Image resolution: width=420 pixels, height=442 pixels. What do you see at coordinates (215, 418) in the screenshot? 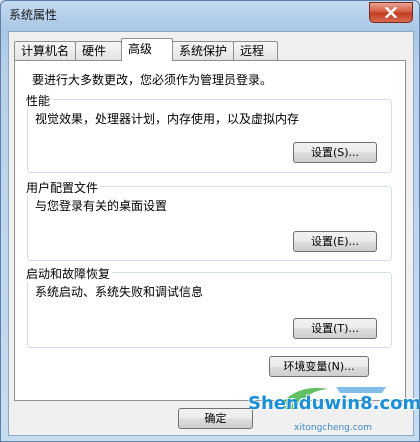
I see `ok-button: 确定` at bounding box center [215, 418].